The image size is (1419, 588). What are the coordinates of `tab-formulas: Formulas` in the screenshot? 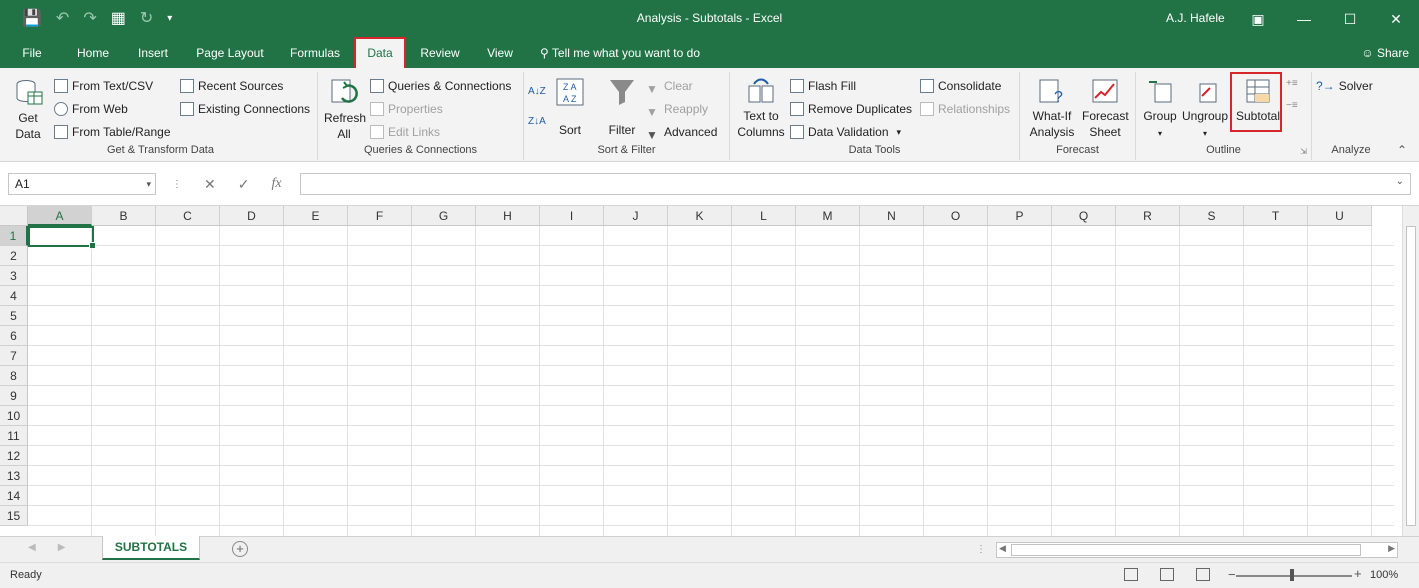 It's located at (315, 53).